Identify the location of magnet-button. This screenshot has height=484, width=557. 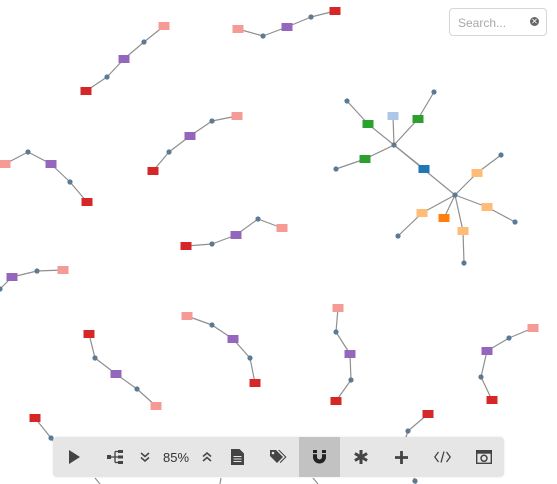
(319, 457).